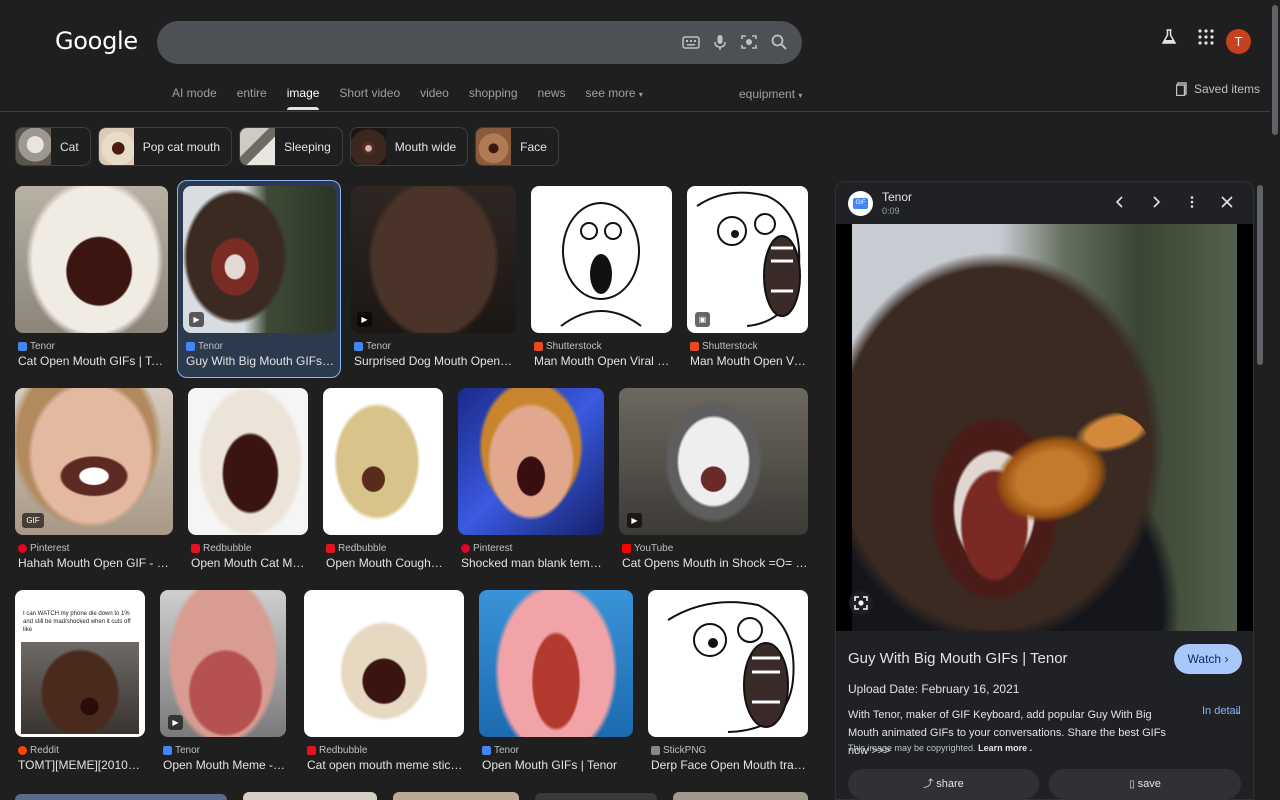 This screenshot has height=800, width=1280. I want to click on apps-icon, so click(1206, 37).